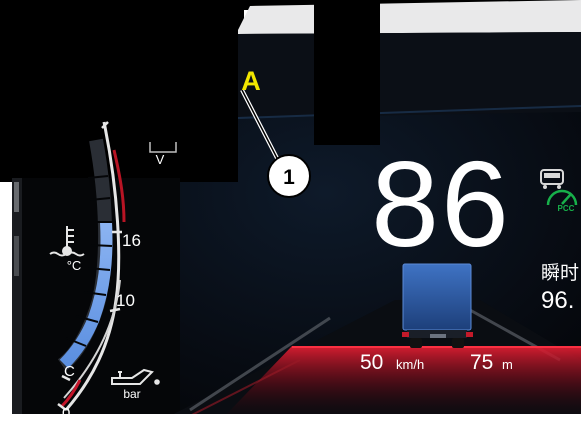 Image resolution: width=581 pixels, height=421 pixels. I want to click on coolant-unit-label: °C, so click(74, 265).